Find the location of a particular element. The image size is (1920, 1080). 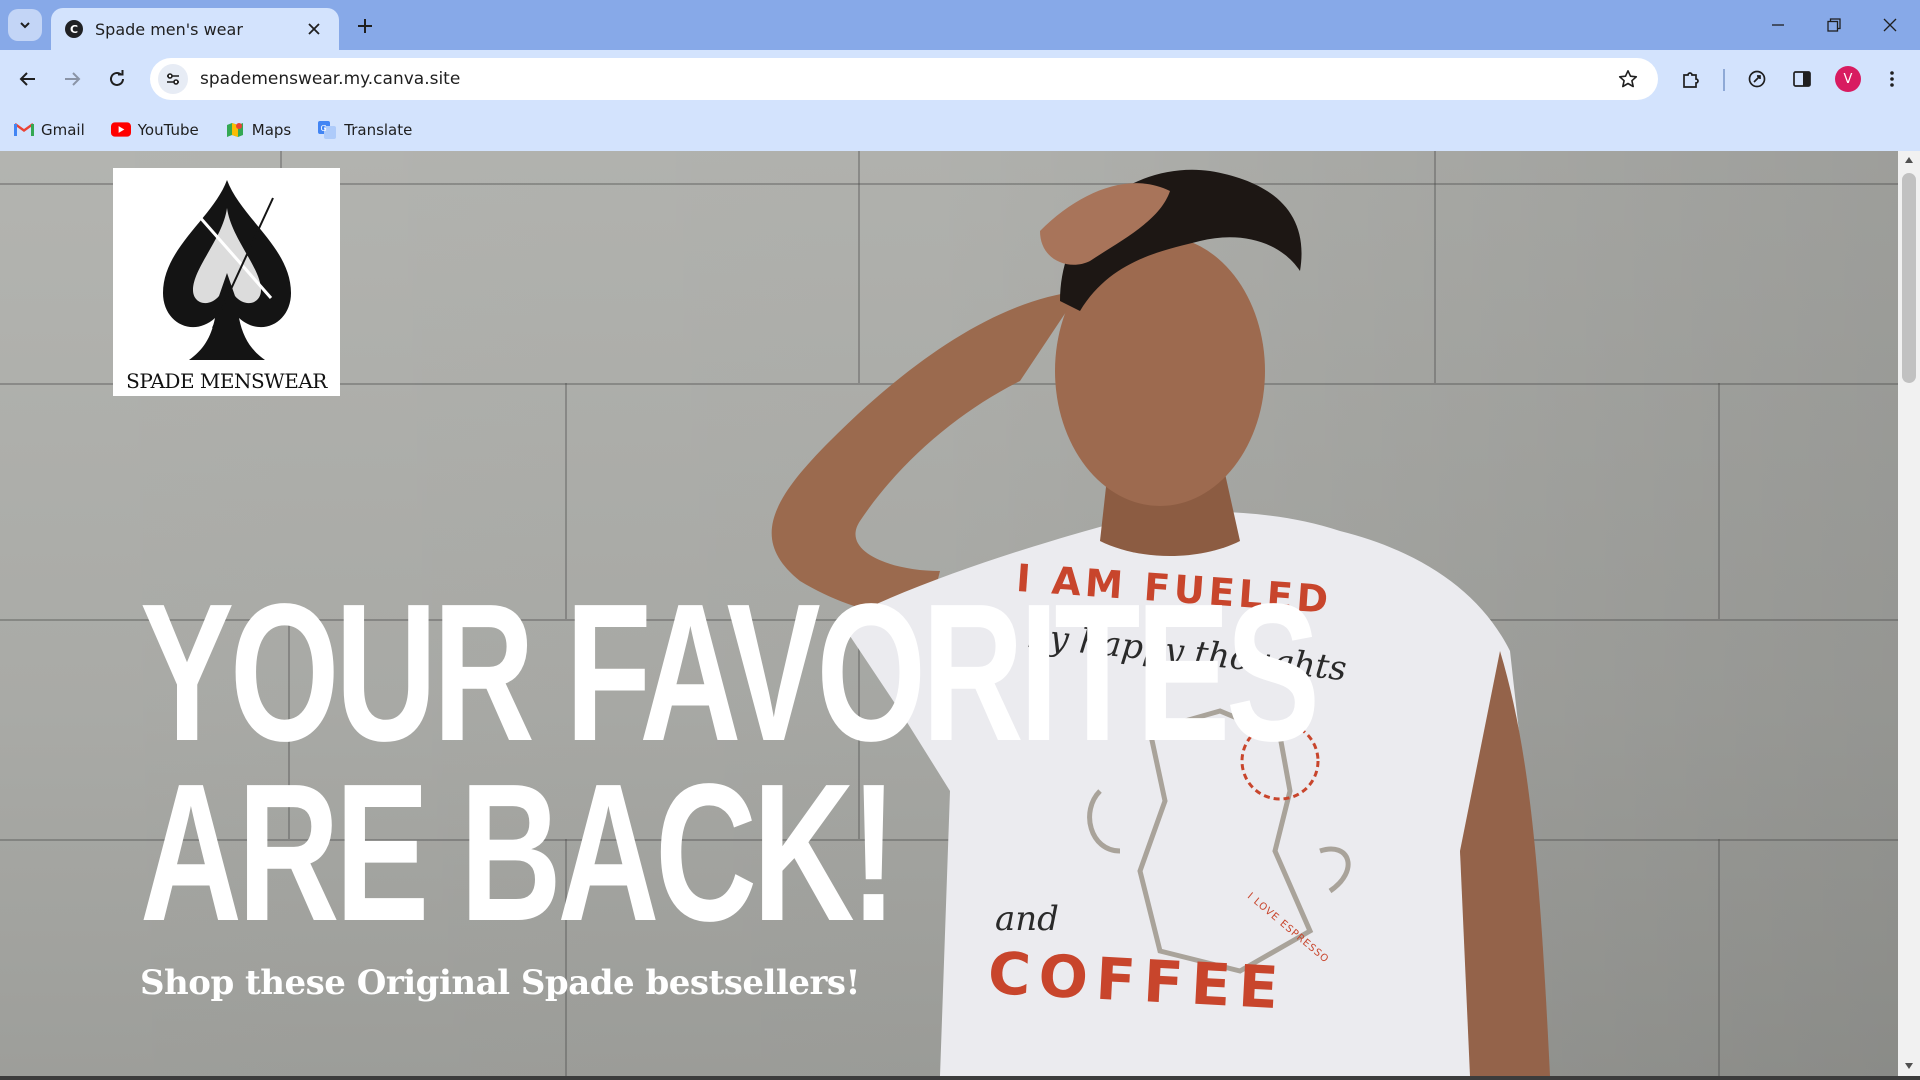

gmail-icon is located at coordinates (24, 130).